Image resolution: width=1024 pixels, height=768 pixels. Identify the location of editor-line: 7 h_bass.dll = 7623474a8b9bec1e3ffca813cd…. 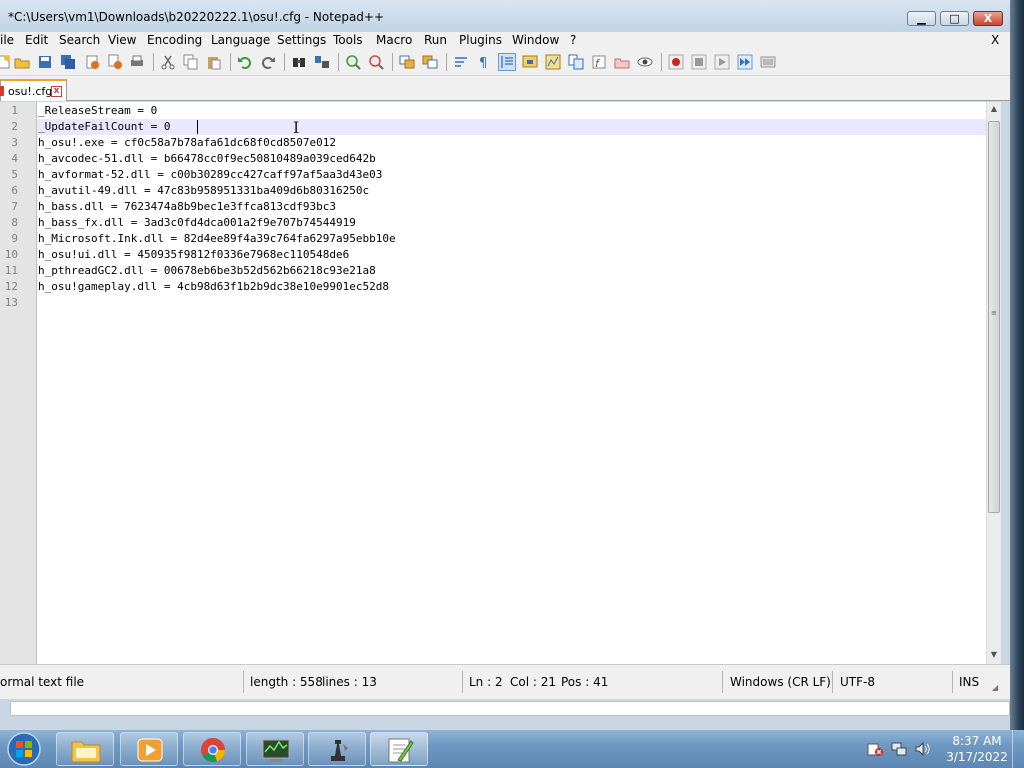
(492, 207).